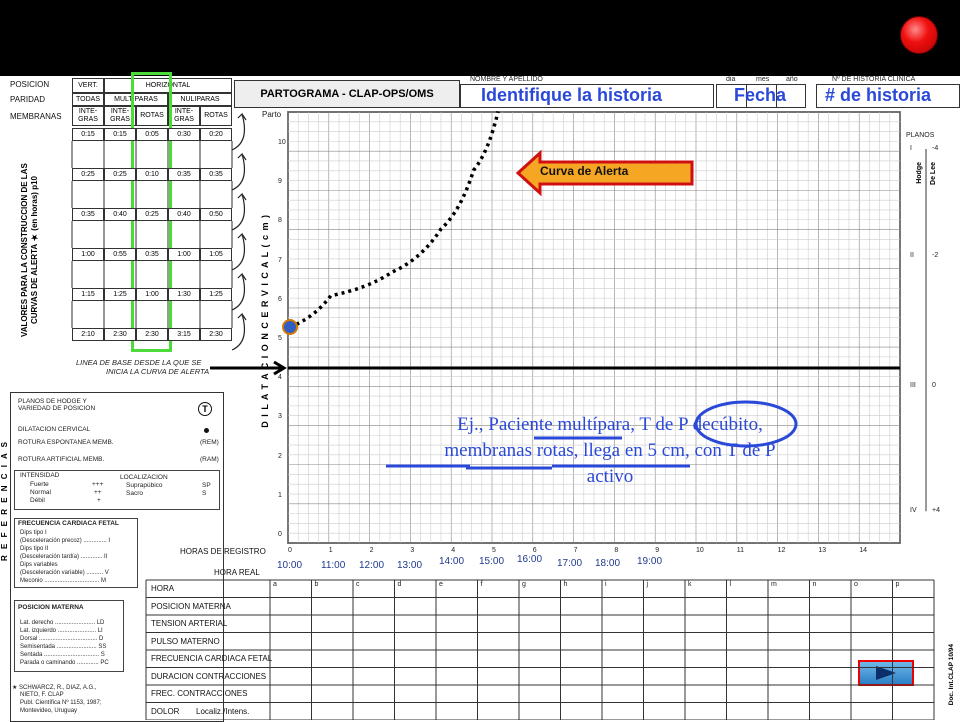  What do you see at coordinates (650, 561) in the screenshot?
I see `real-time-label: 19:00` at bounding box center [650, 561].